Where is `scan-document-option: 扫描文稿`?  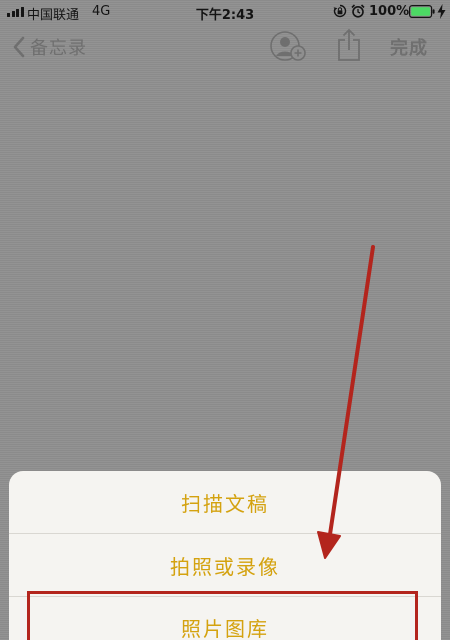 scan-document-option: 扫描文稿 is located at coordinates (225, 502).